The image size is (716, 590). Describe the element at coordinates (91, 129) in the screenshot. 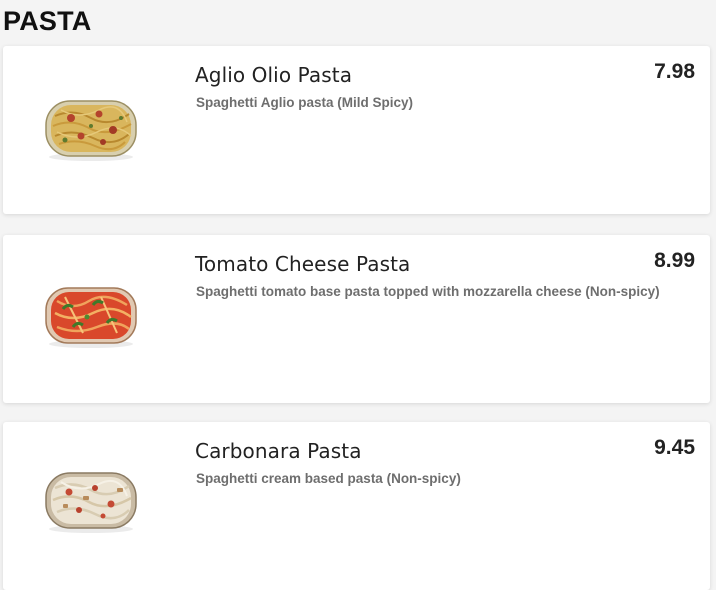

I see `aglio-olio-pasta-image` at that location.